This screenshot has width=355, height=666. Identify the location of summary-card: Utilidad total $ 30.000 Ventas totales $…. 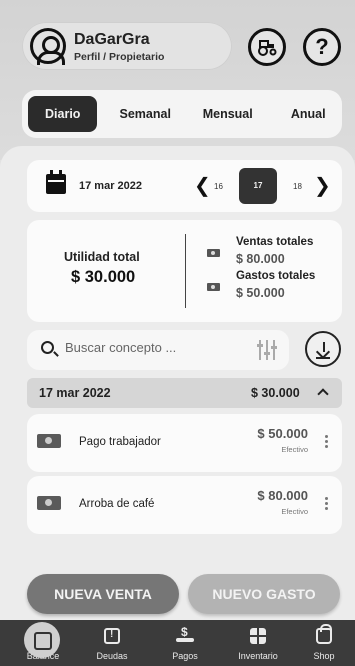
(184, 271).